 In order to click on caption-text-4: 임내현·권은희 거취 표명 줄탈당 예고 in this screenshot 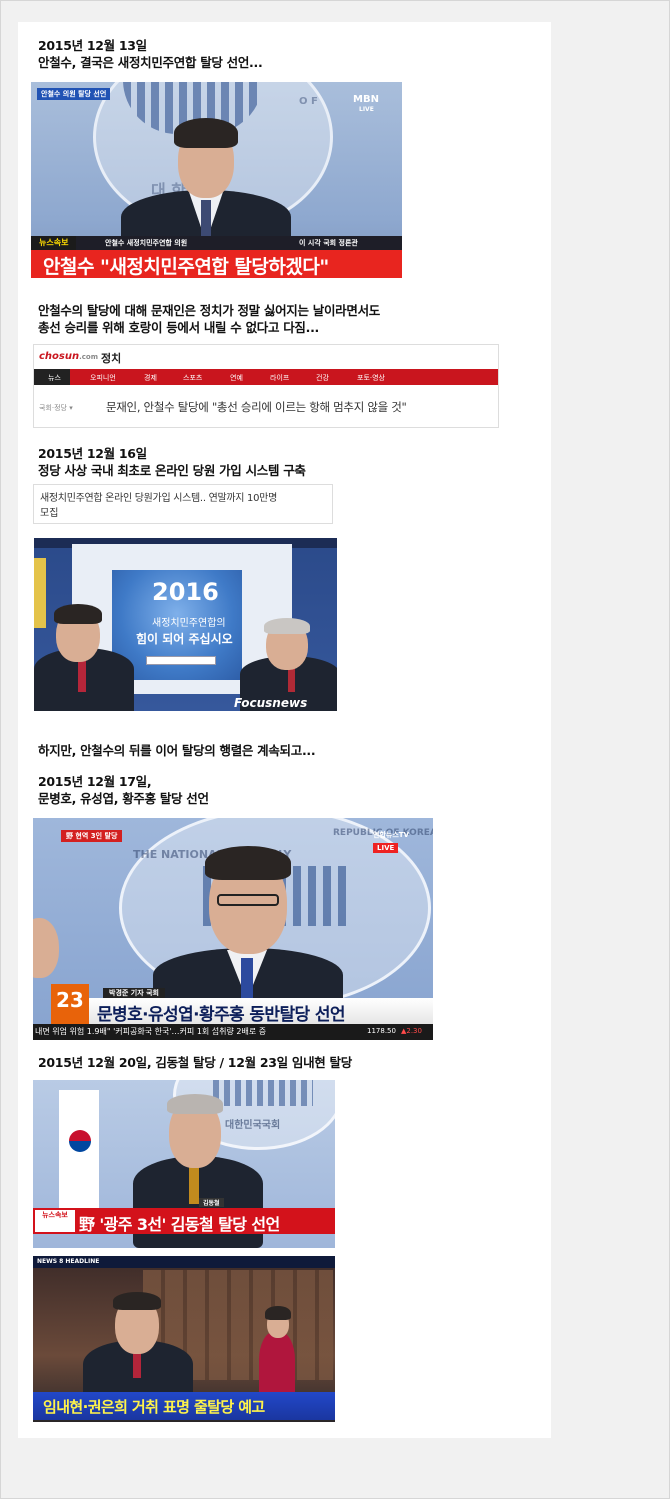, I will do `click(154, 1407)`.